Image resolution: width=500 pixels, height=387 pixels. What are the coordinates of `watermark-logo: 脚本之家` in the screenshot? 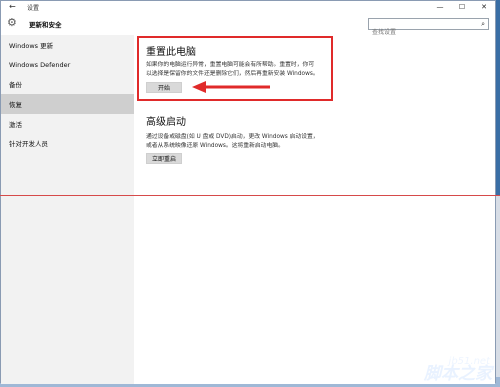 It's located at (458, 374).